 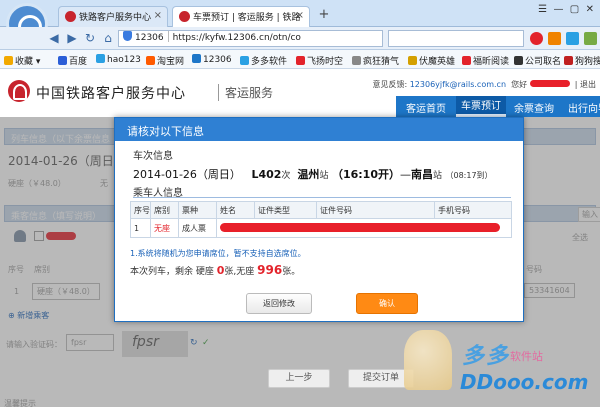 What do you see at coordinates (279, 303) in the screenshot?
I see `back-modify-button: 返回修改` at bounding box center [279, 303].